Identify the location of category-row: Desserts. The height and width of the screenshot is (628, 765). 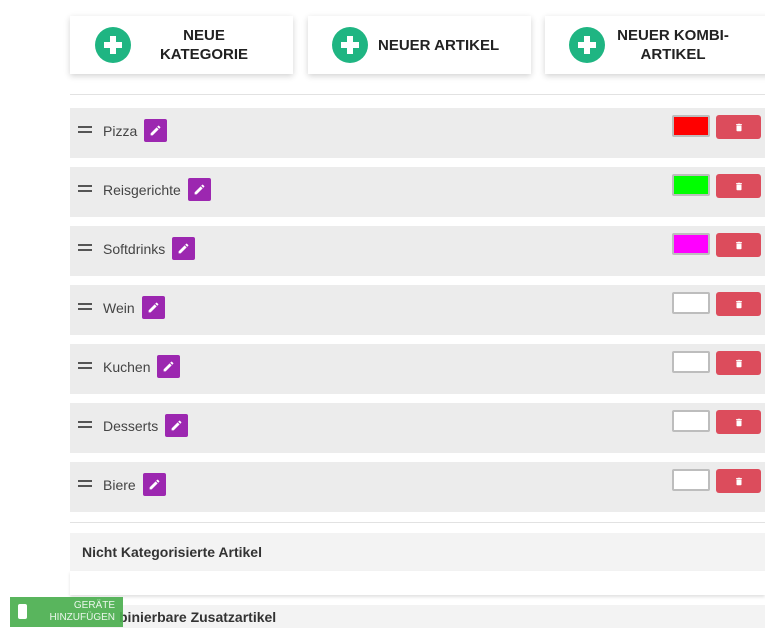
(417, 428).